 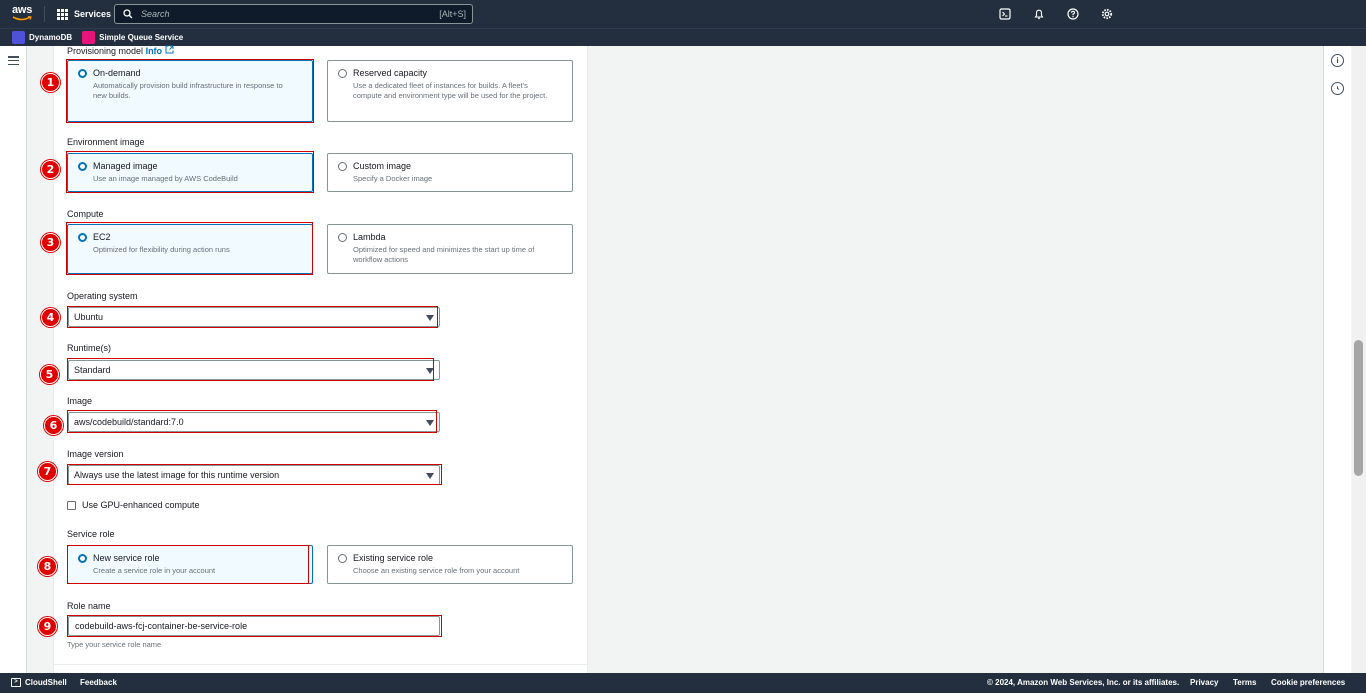 What do you see at coordinates (53, 425) in the screenshot?
I see `step-badge-6: 6` at bounding box center [53, 425].